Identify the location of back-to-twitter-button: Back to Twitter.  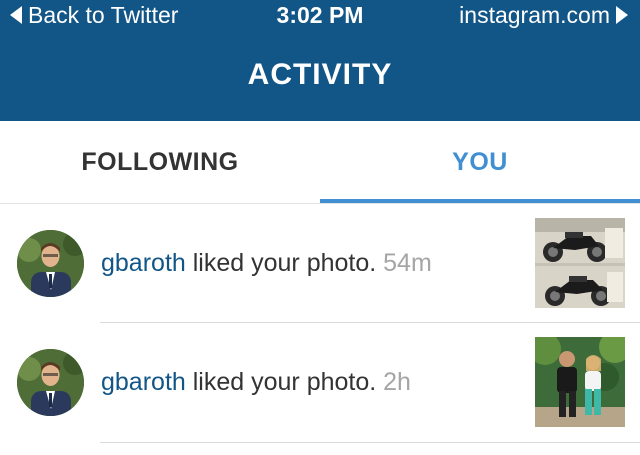
(94, 15).